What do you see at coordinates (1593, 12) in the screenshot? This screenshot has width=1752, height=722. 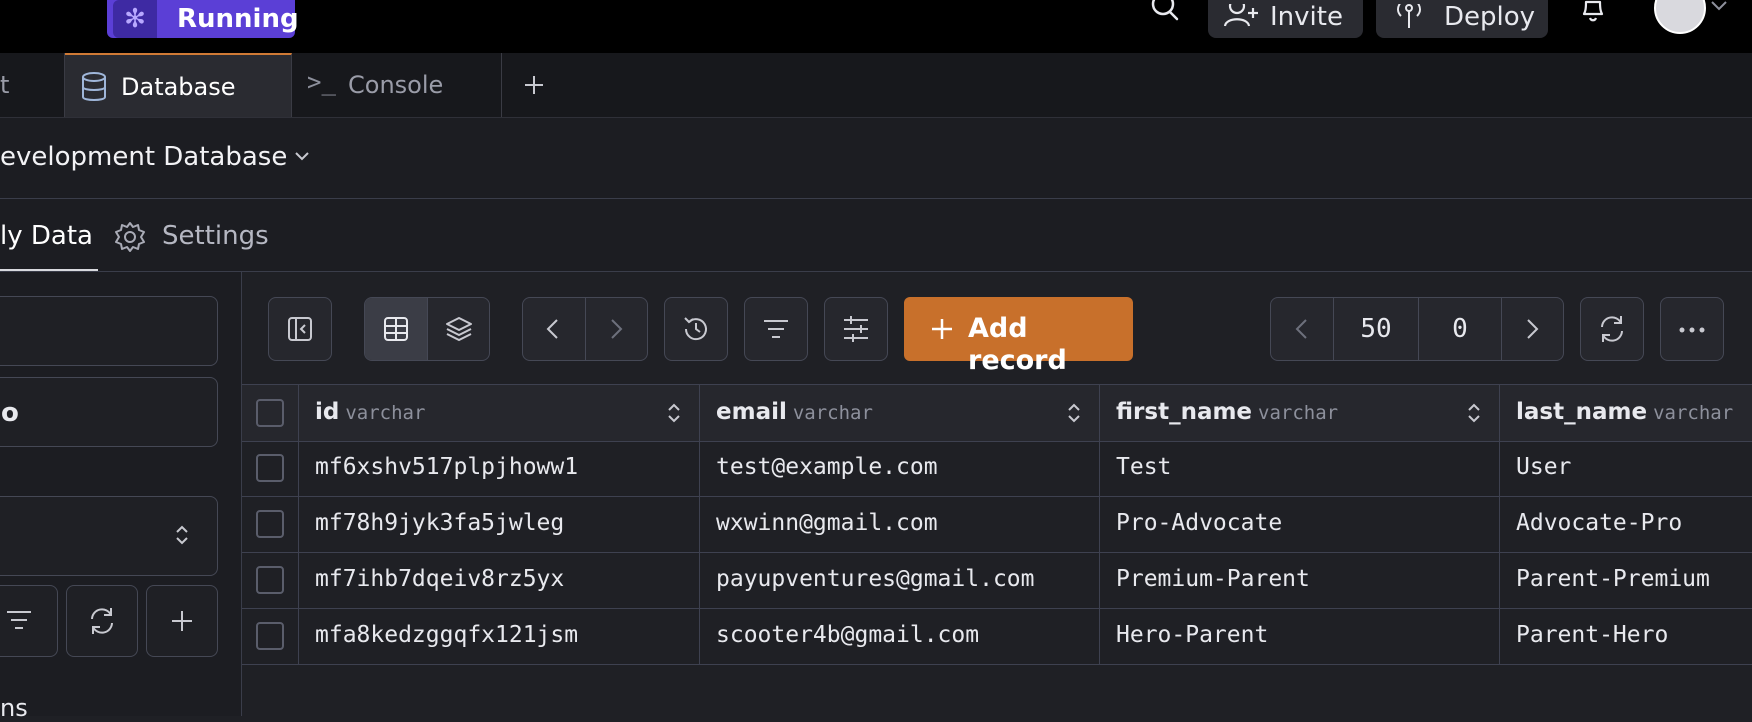 I see `bell-icon` at bounding box center [1593, 12].